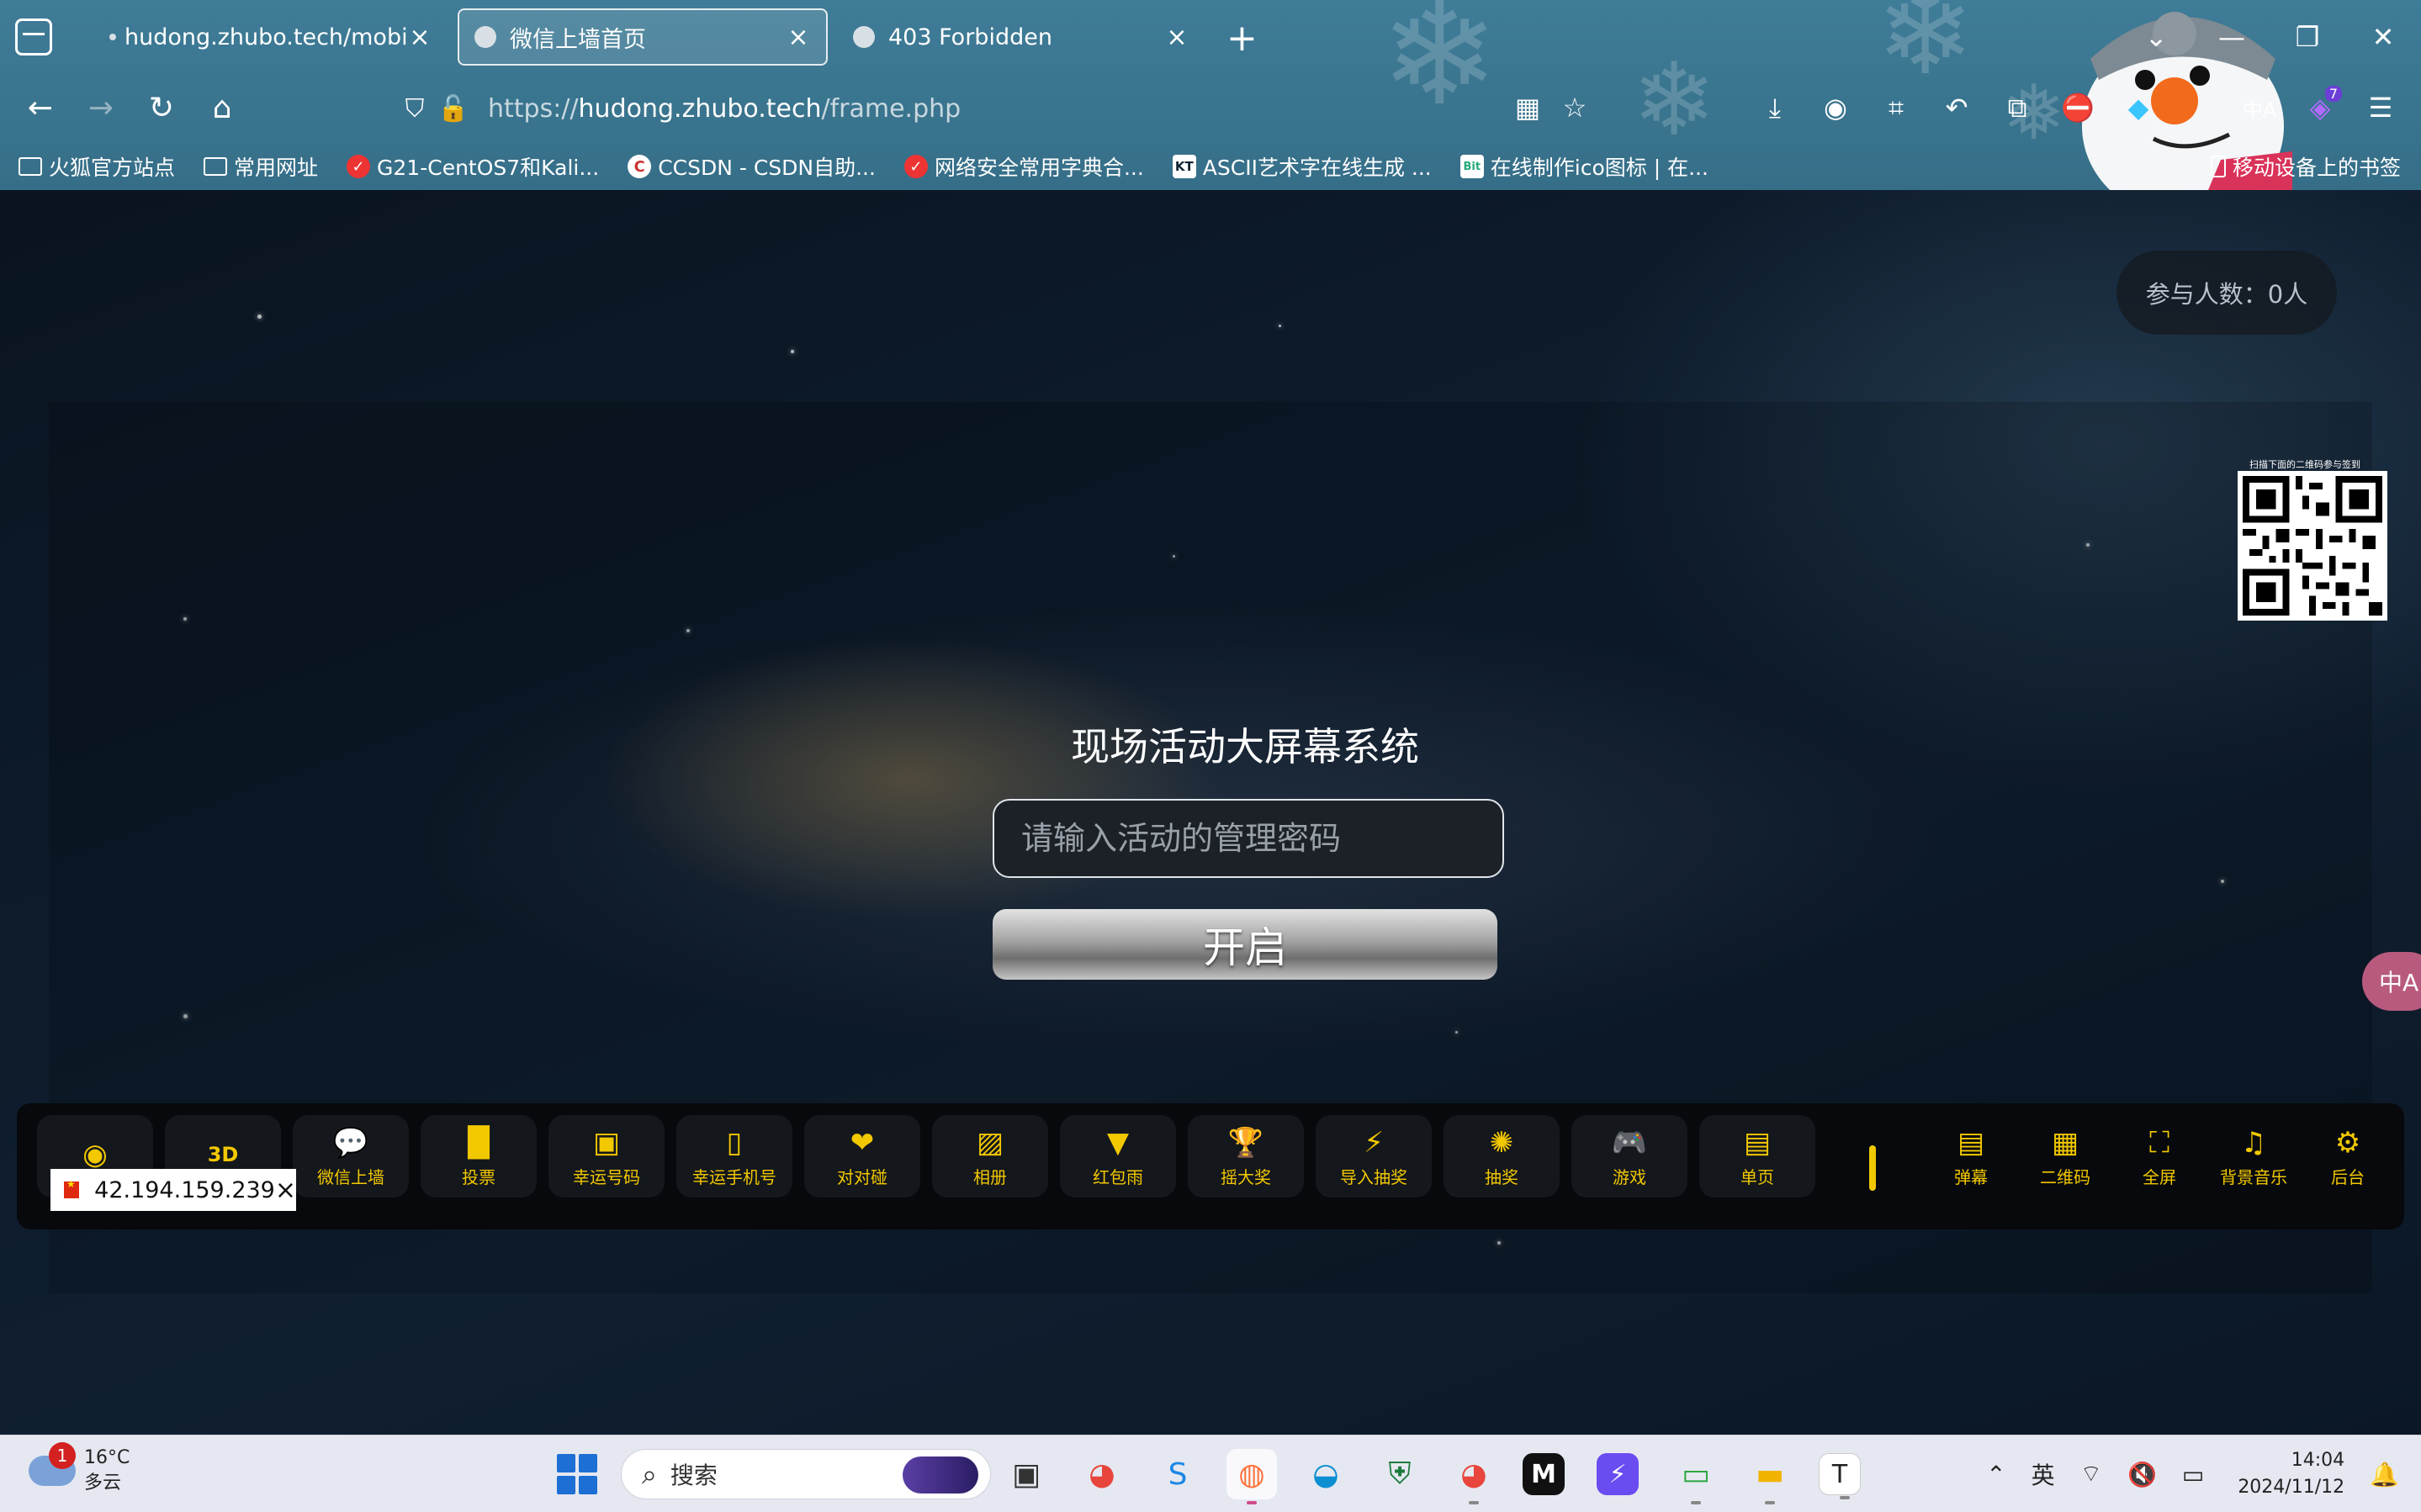 The image size is (2421, 1512). I want to click on china-flag-icon, so click(72, 1188).